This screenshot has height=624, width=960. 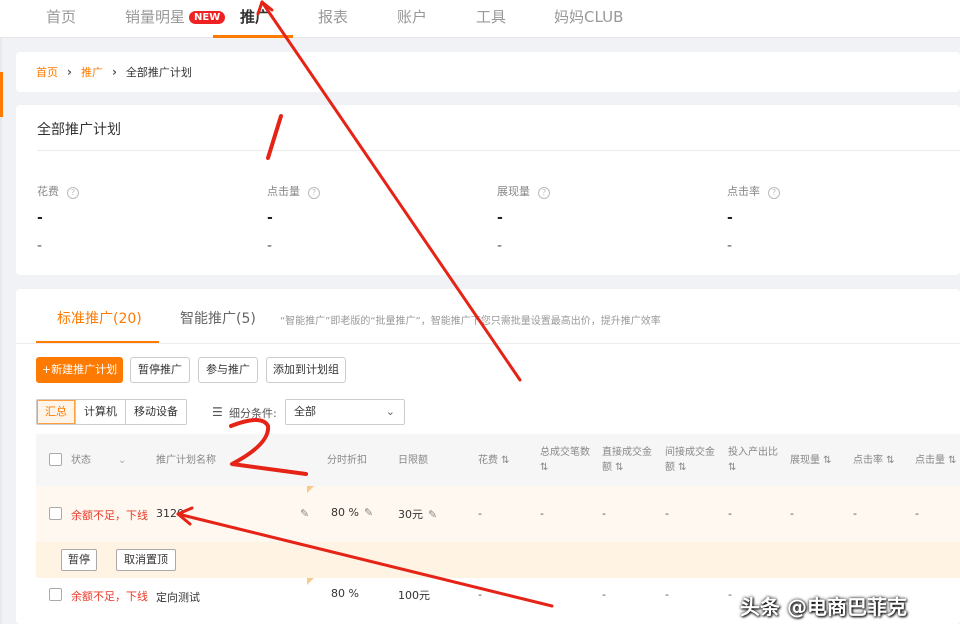 I want to click on breadcrumb-promotion: 推广, so click(x=92, y=72).